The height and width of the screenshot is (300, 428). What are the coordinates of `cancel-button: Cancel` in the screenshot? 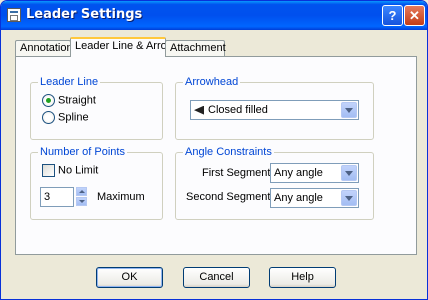 It's located at (216, 277).